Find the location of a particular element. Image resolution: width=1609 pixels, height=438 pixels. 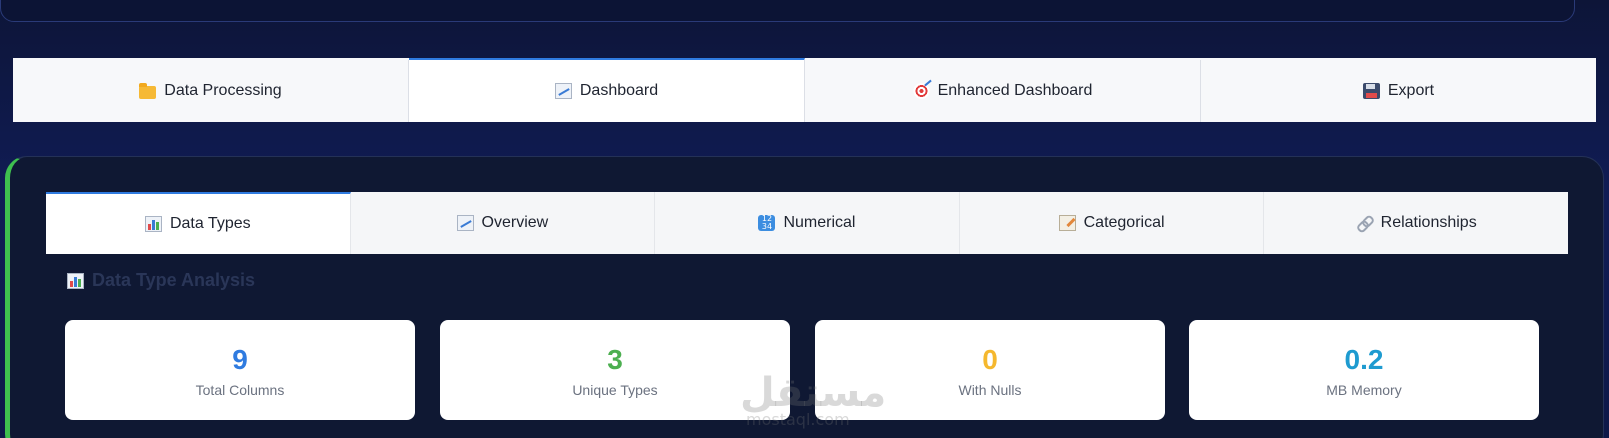

watermark-url: mostaql.com is located at coordinates (798, 419).